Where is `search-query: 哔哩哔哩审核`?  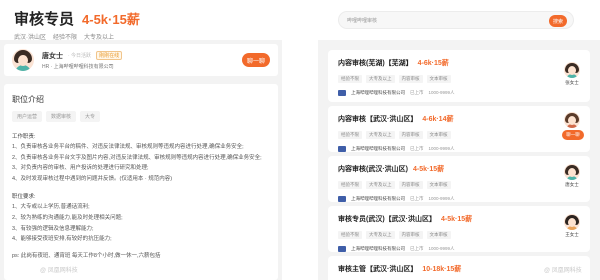 search-query: 哔哩哔哩审核 is located at coordinates (362, 20).